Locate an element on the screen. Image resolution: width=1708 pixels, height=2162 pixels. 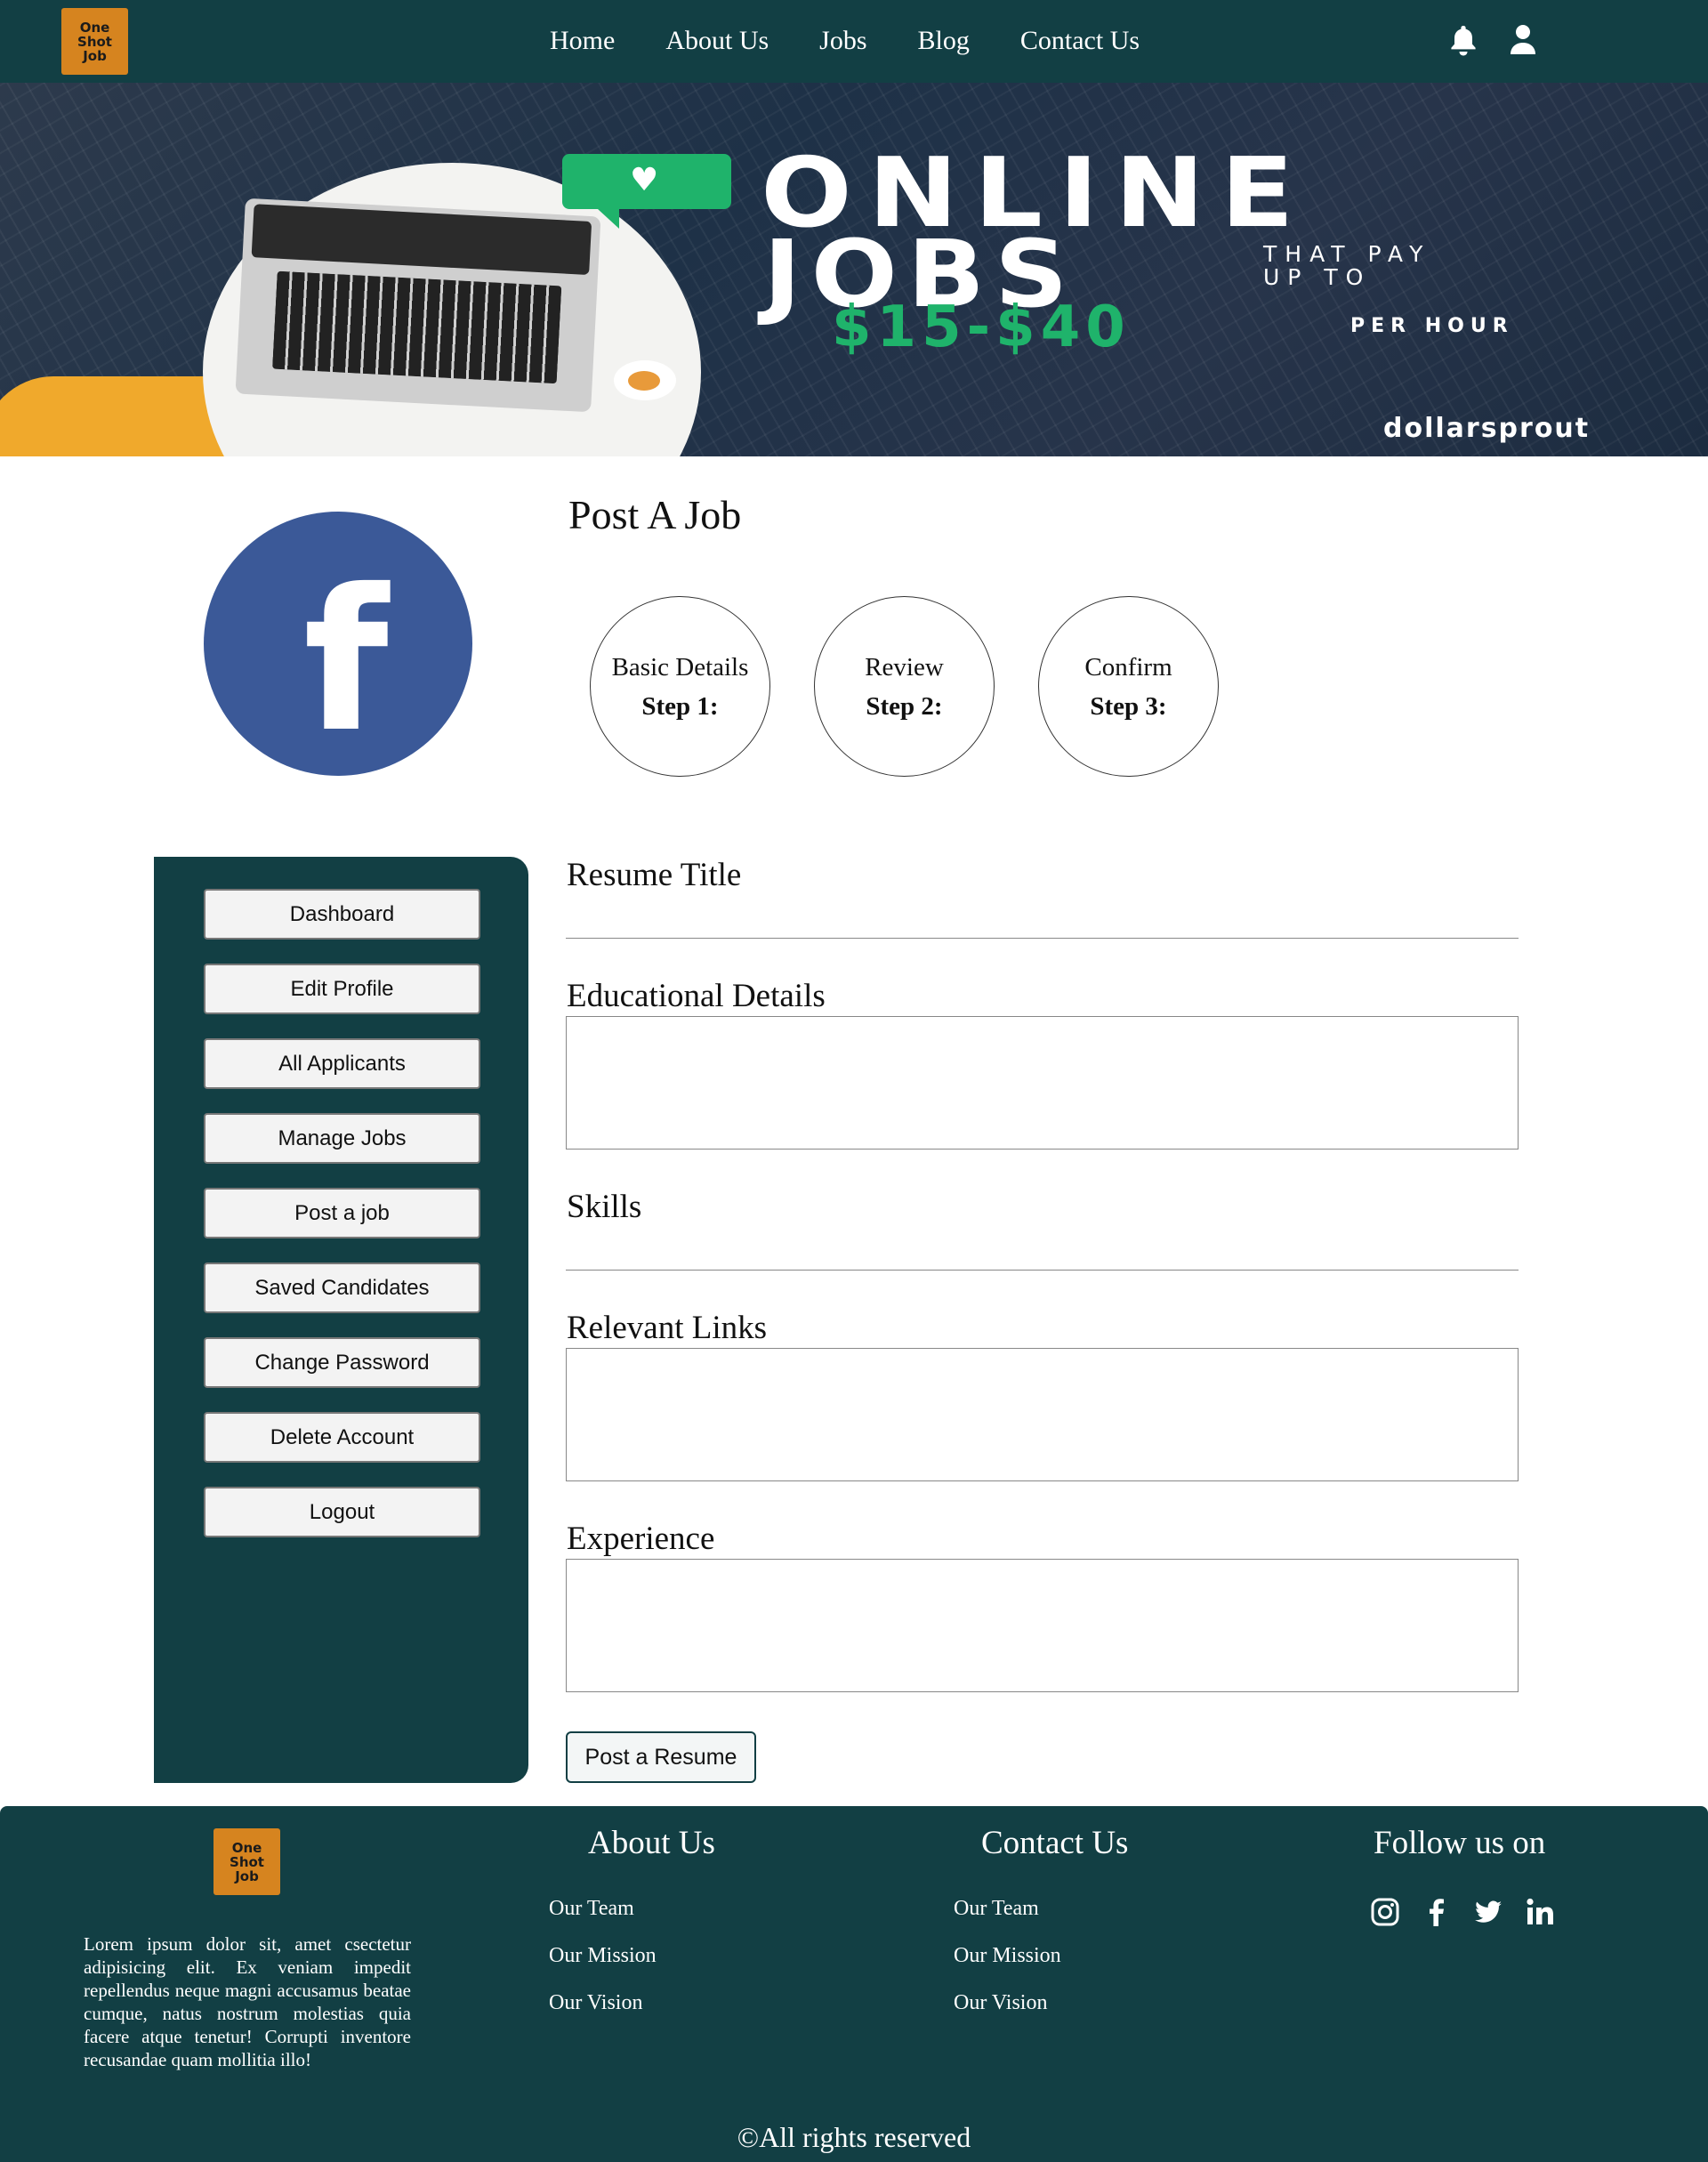
chat-heart-icon: ♥ is located at coordinates (646, 192).